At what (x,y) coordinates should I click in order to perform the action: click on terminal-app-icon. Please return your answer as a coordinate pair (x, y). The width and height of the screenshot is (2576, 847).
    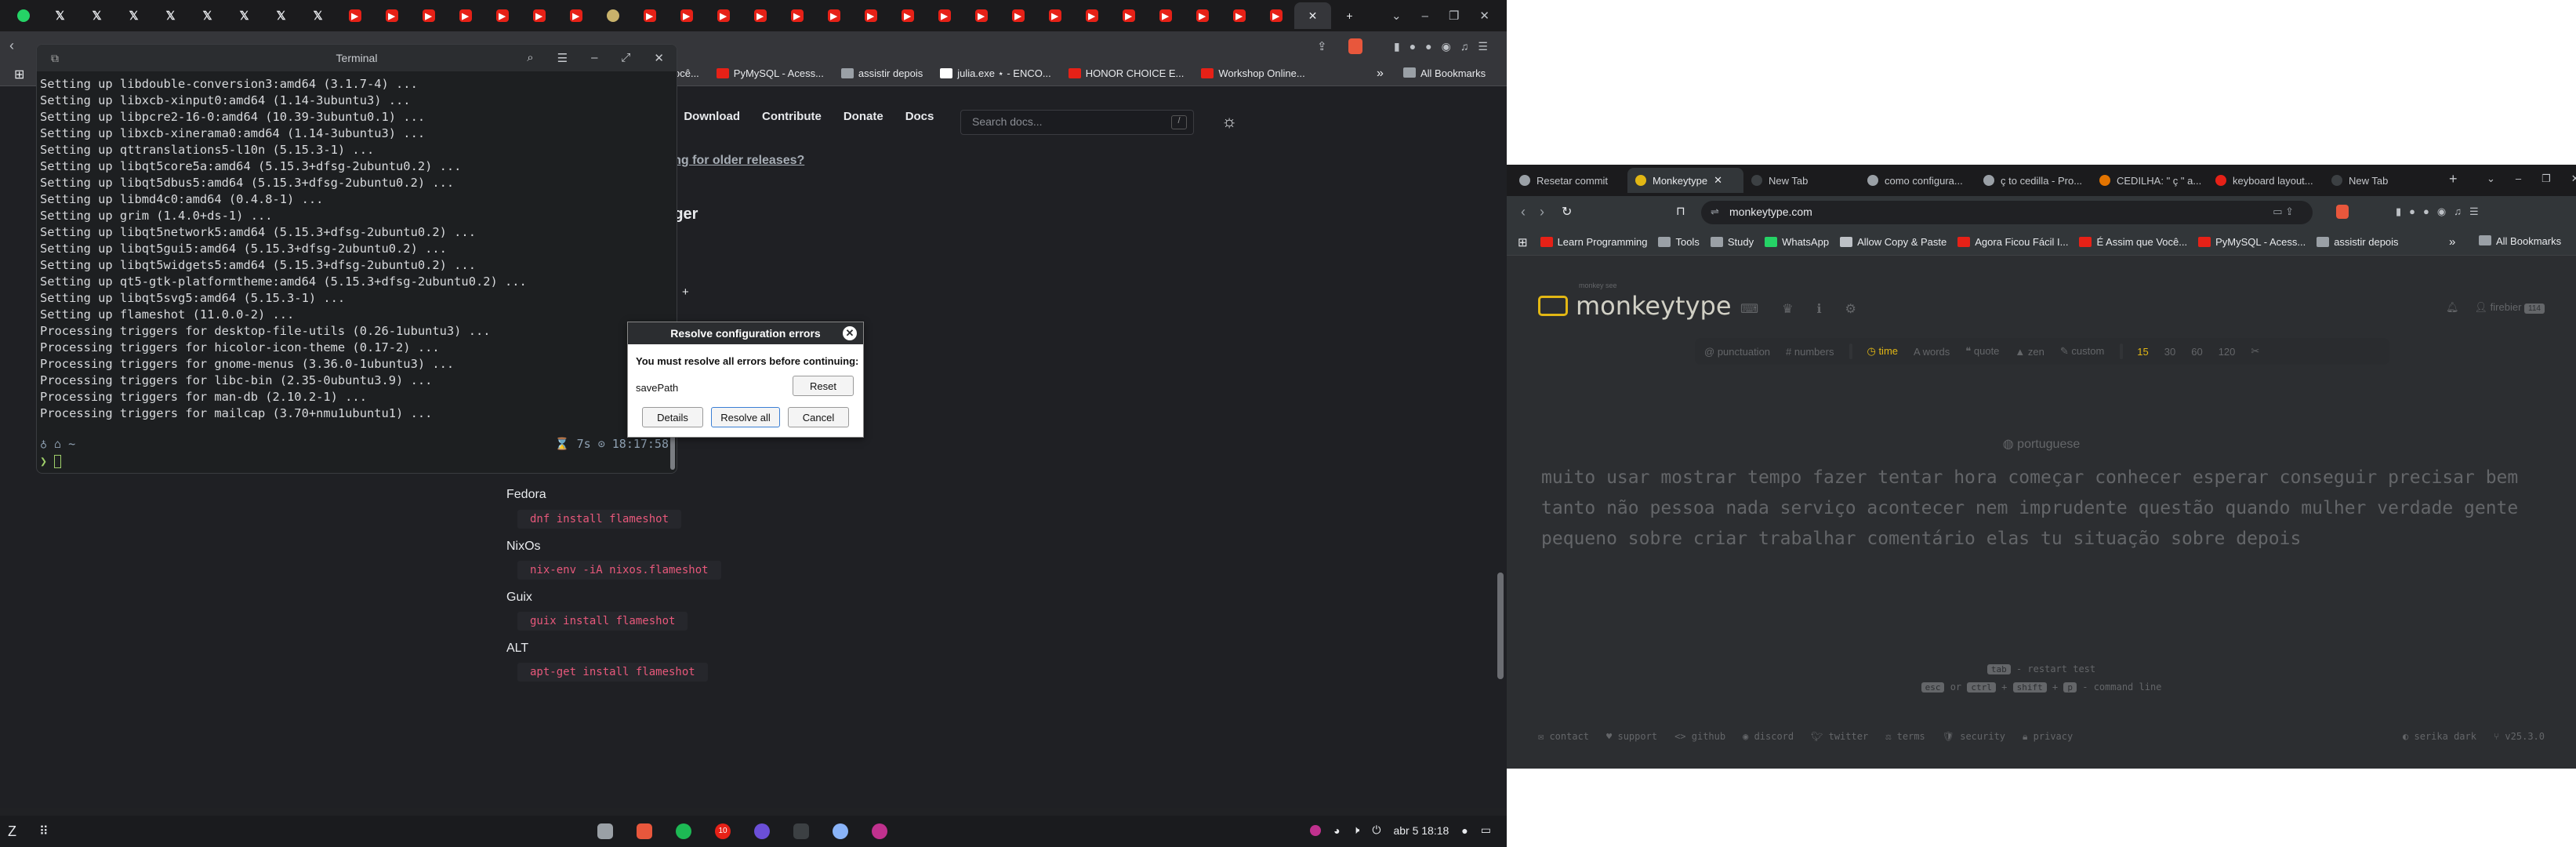
    Looking at the image, I should click on (801, 831).